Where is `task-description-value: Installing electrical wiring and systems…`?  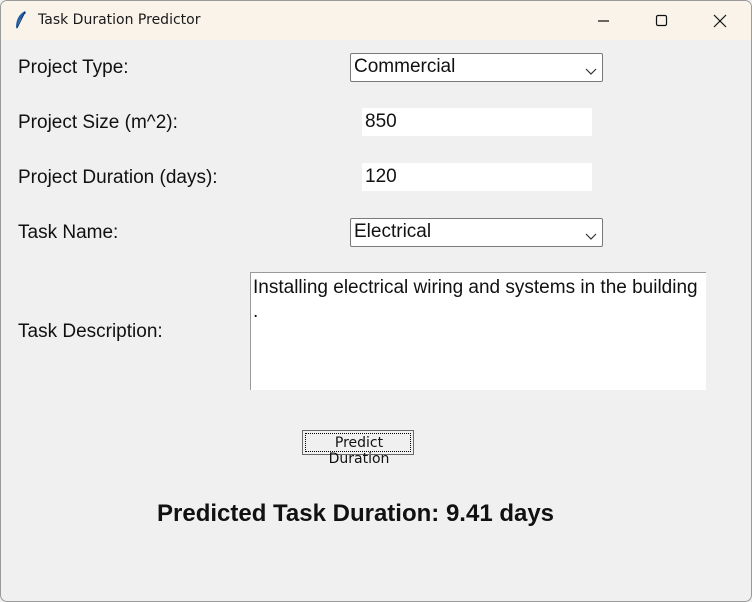
task-description-value: Installing electrical wiring and systems… is located at coordinates (475, 299).